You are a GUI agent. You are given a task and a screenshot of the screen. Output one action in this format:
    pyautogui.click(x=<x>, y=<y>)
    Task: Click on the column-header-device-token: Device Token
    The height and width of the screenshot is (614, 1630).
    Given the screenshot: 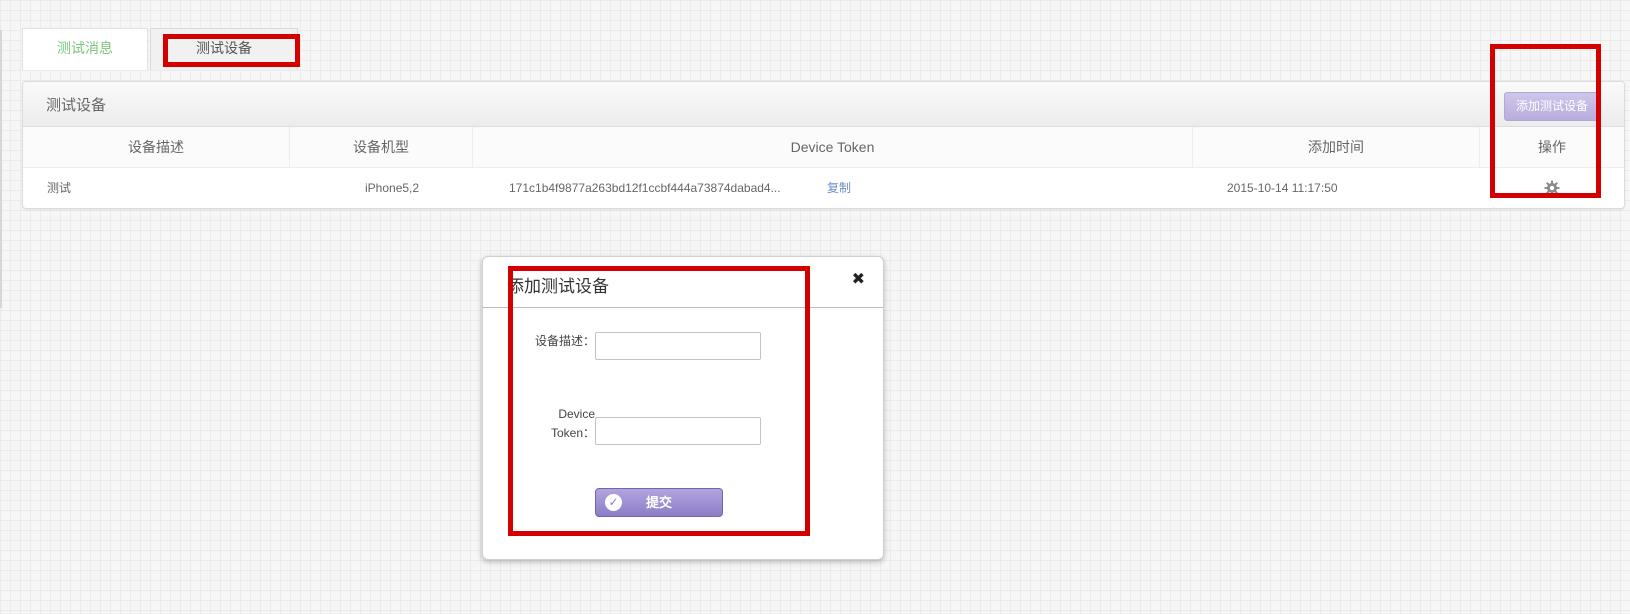 What is the action you would take?
    pyautogui.click(x=833, y=147)
    